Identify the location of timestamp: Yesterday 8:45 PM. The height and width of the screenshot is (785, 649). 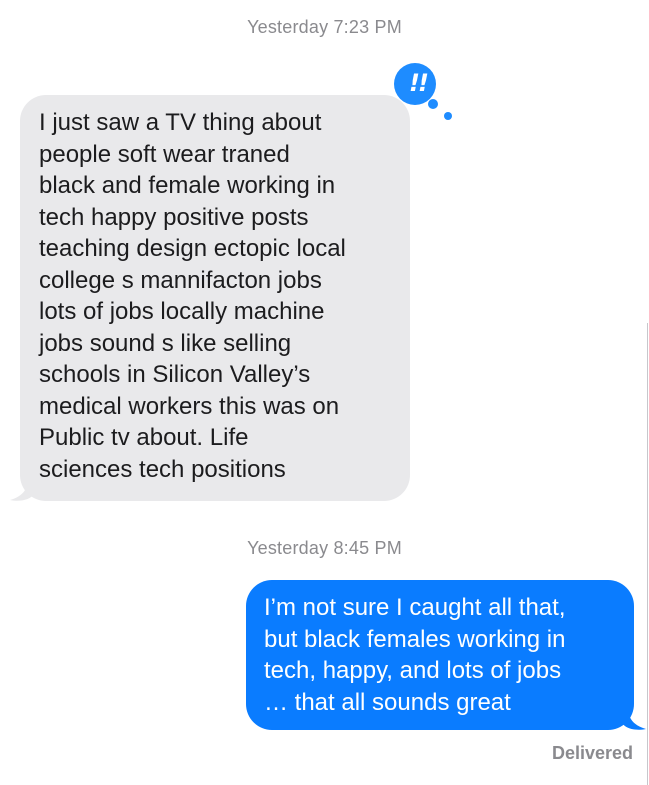
(324, 548).